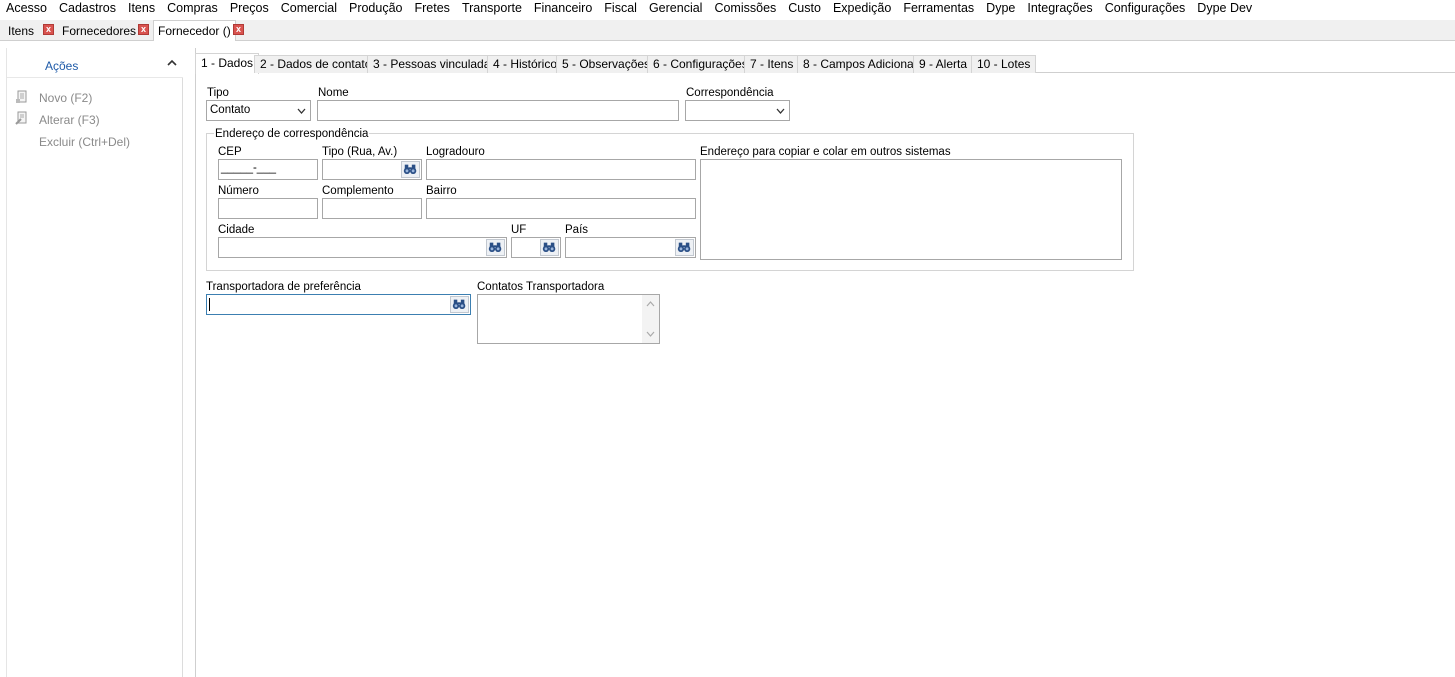 This screenshot has width=1455, height=677. Describe the element at coordinates (62, 66) in the screenshot. I see `actions-title: Ações` at that location.